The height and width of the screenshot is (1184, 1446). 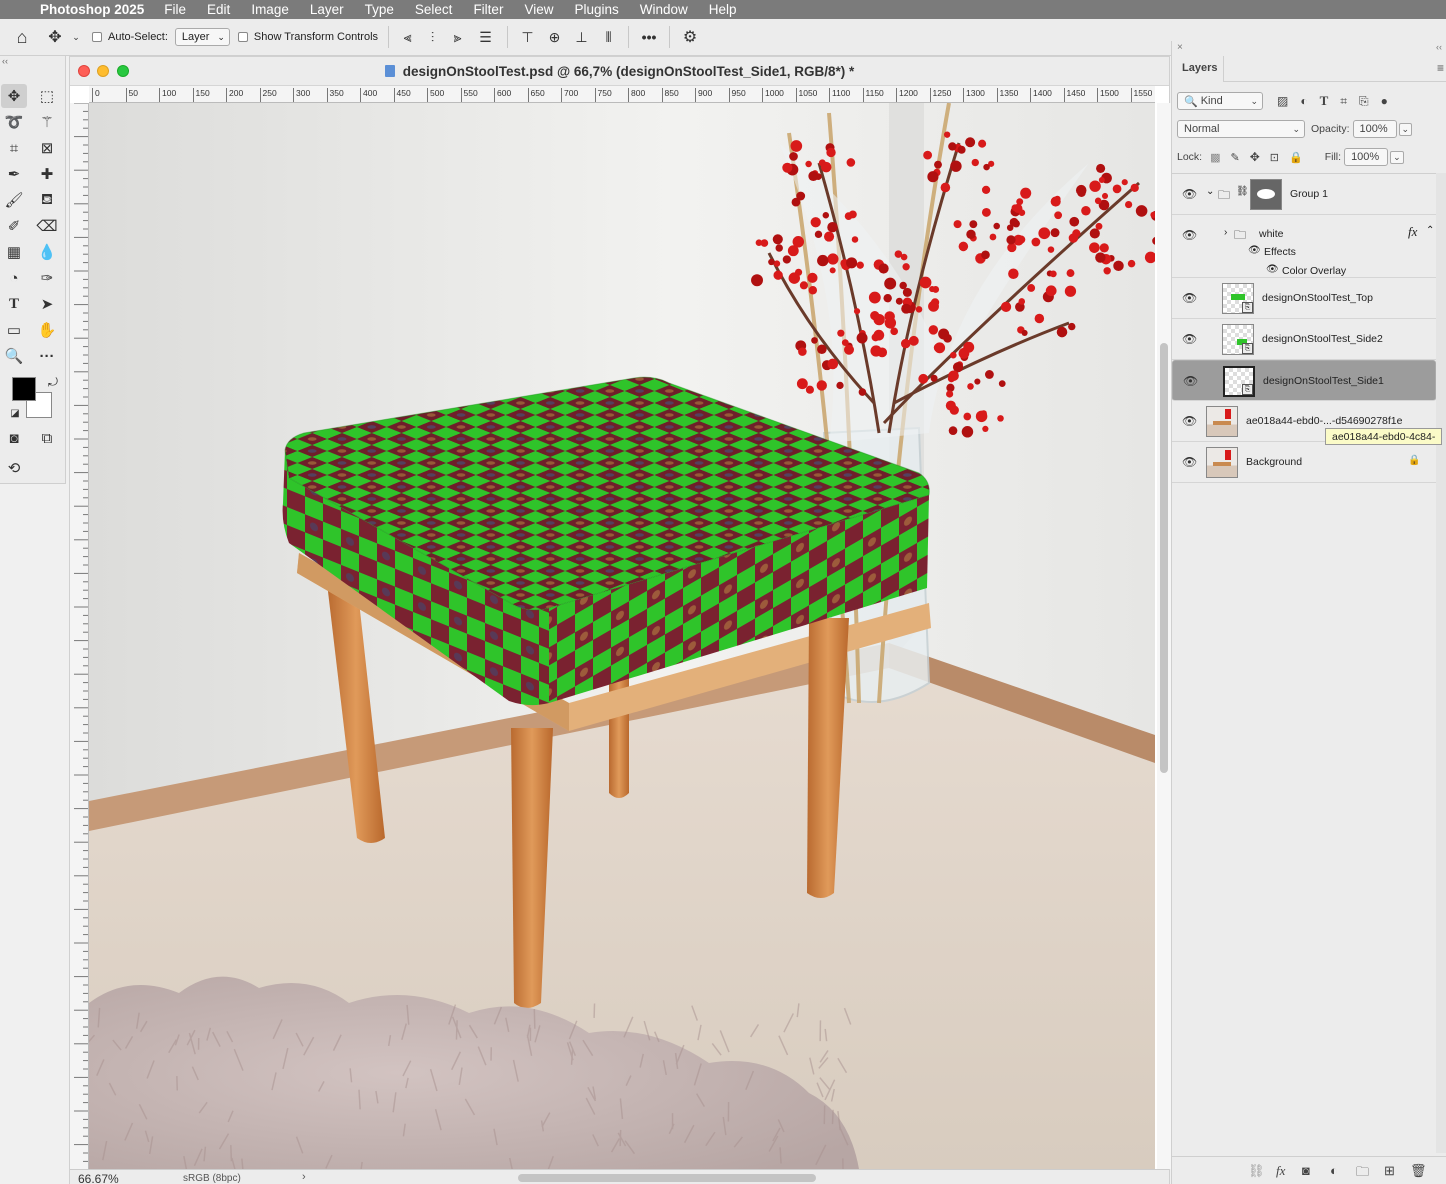 What do you see at coordinates (1220, 101) in the screenshot?
I see `filter-kind-dropdown: 🔍 Kind ⌄` at bounding box center [1220, 101].